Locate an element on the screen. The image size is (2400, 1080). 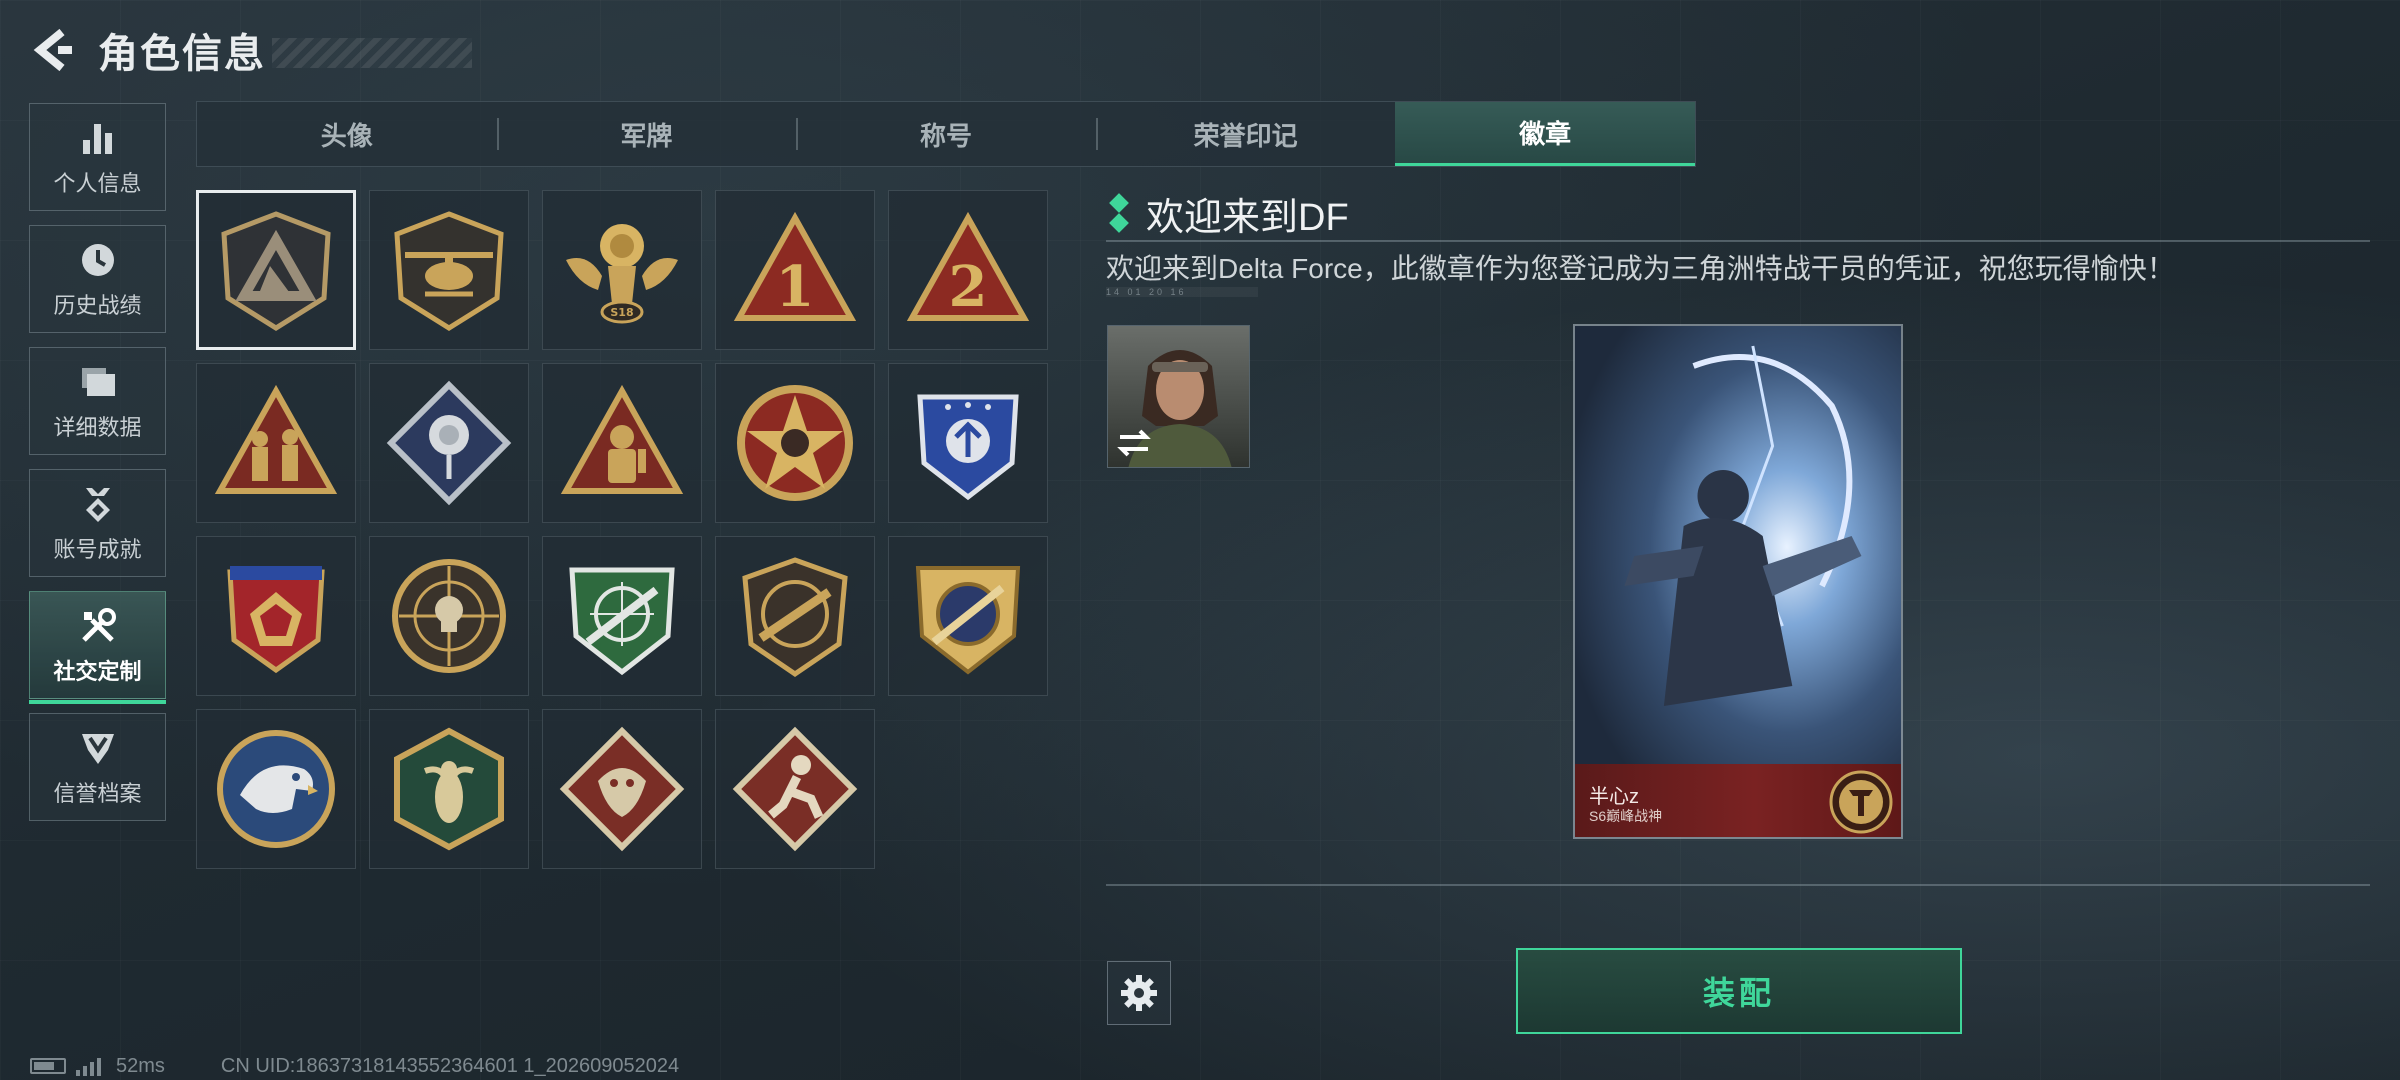
reputation-icon is located at coordinates (98, 748).